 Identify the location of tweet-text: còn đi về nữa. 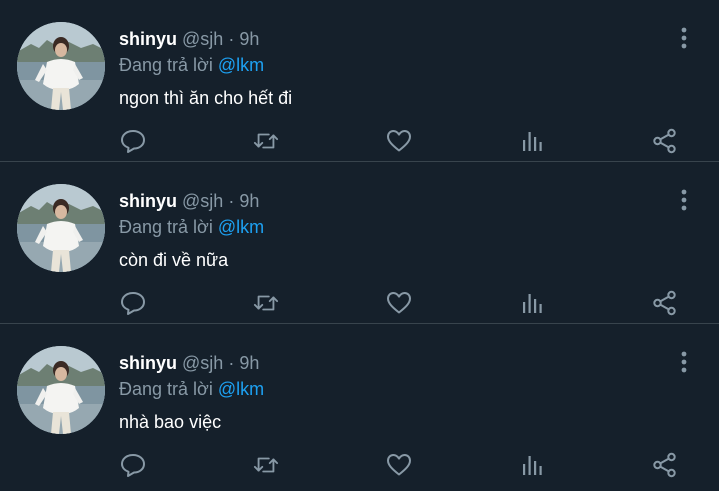
(174, 260).